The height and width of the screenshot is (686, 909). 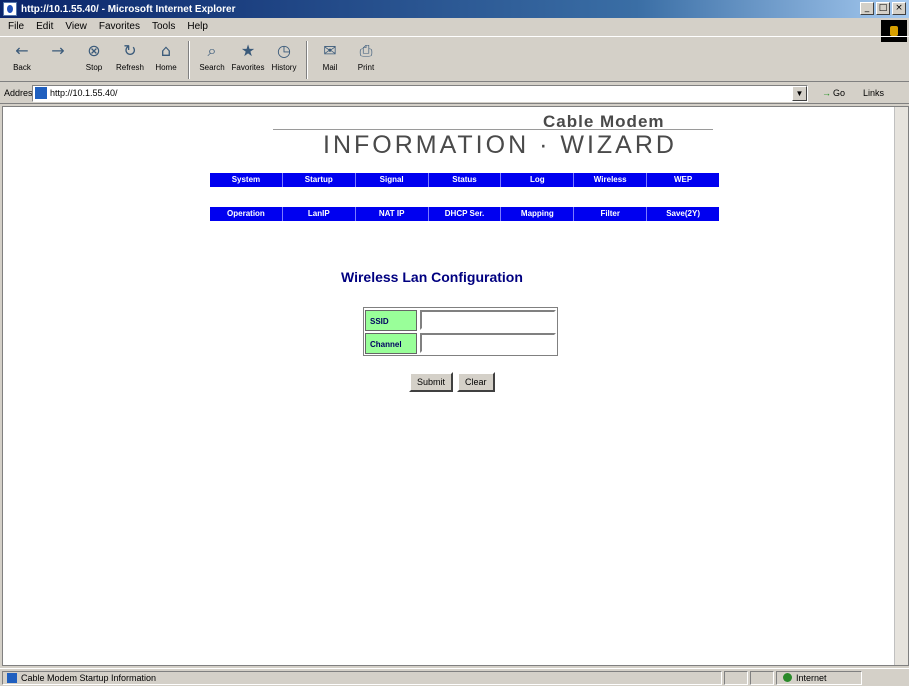 What do you see at coordinates (432, 277) in the screenshot?
I see `page-title: Wireless Lan Configuration` at bounding box center [432, 277].